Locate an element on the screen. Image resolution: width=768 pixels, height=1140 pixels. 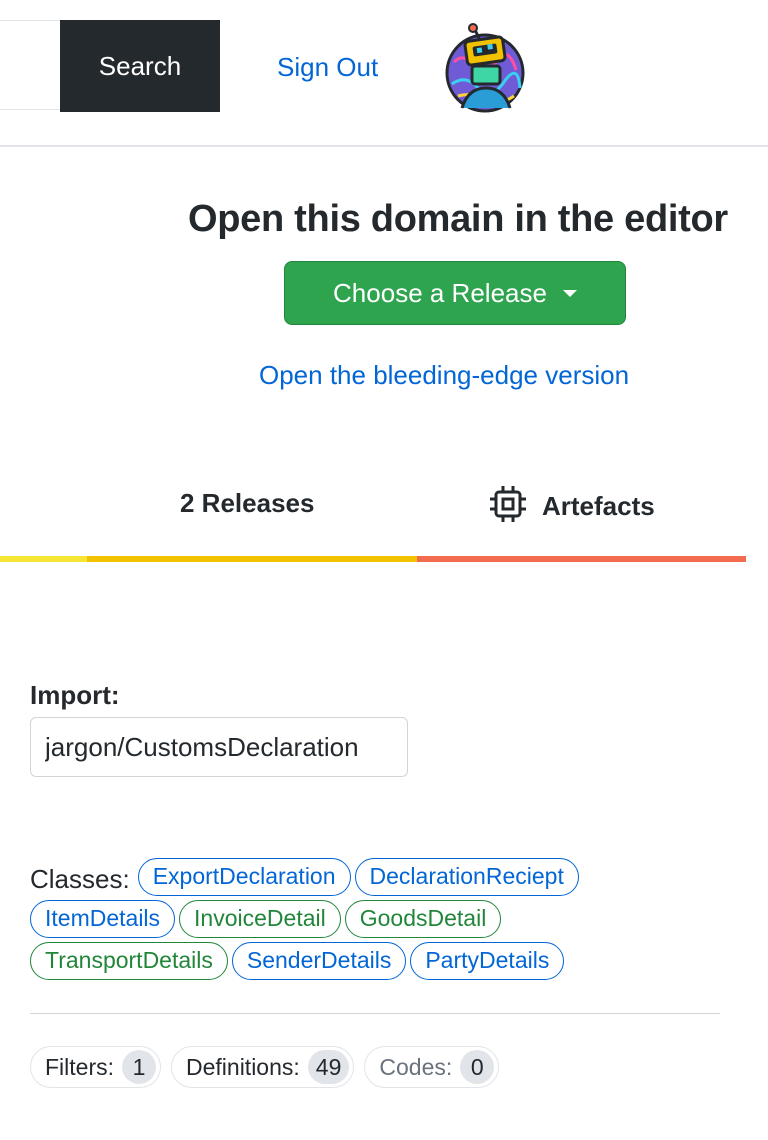
class-pill-invoice-detail: InvoiceDetail is located at coordinates (260, 919).